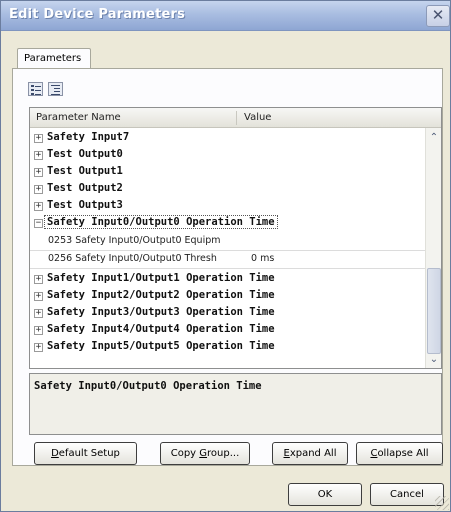 The image size is (451, 512). I want to click on parameter-name: 0256 Safety Input0/Output0 Thresh, so click(132, 258).